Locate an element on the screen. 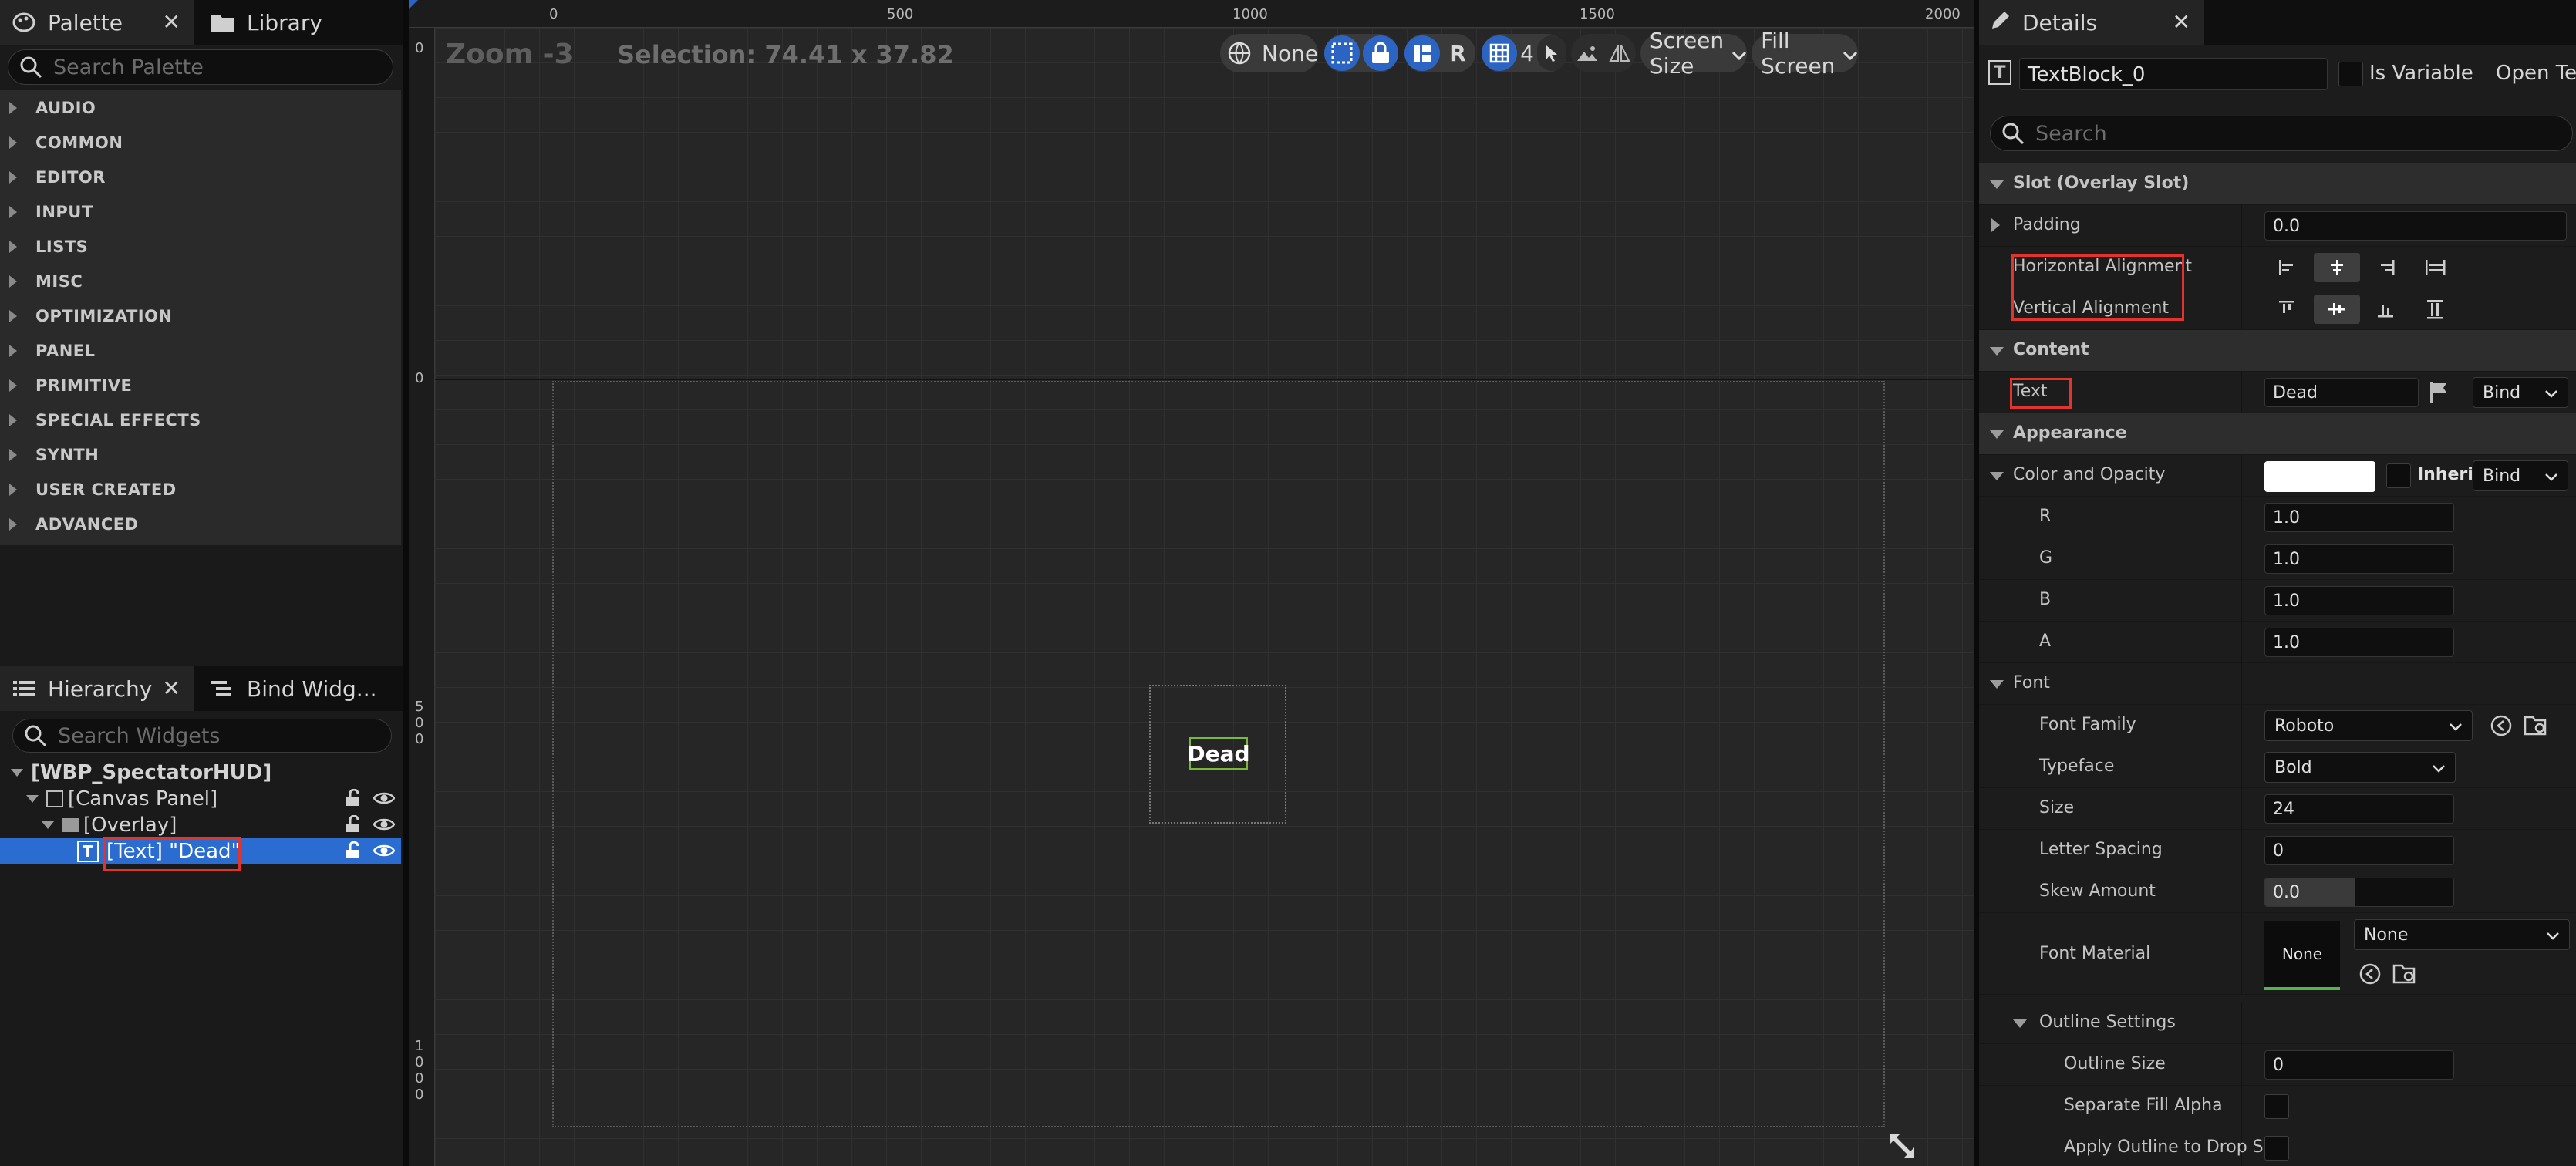 The image size is (2576, 1166). flip-icon is located at coordinates (1619, 53).